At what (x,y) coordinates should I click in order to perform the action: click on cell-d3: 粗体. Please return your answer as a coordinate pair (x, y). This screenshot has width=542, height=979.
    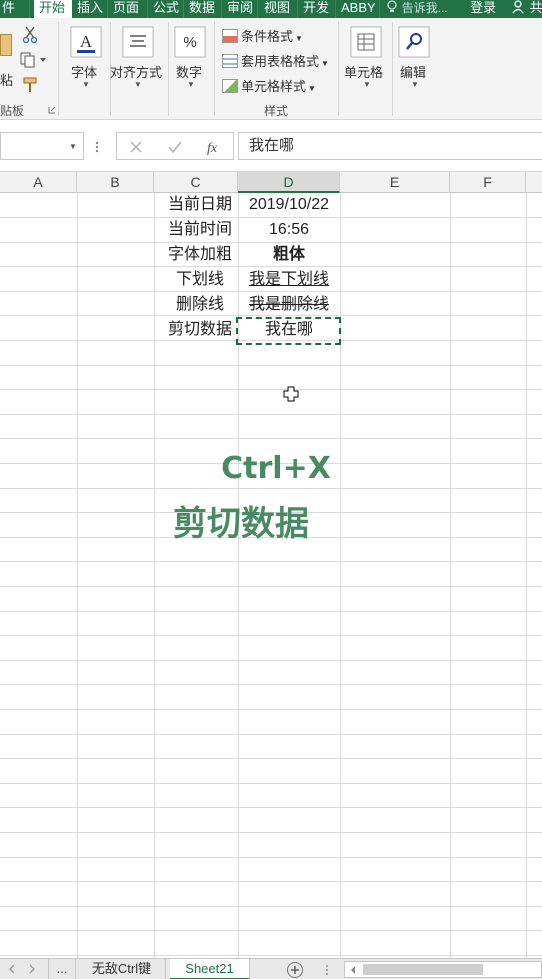
    Looking at the image, I should click on (289, 255).